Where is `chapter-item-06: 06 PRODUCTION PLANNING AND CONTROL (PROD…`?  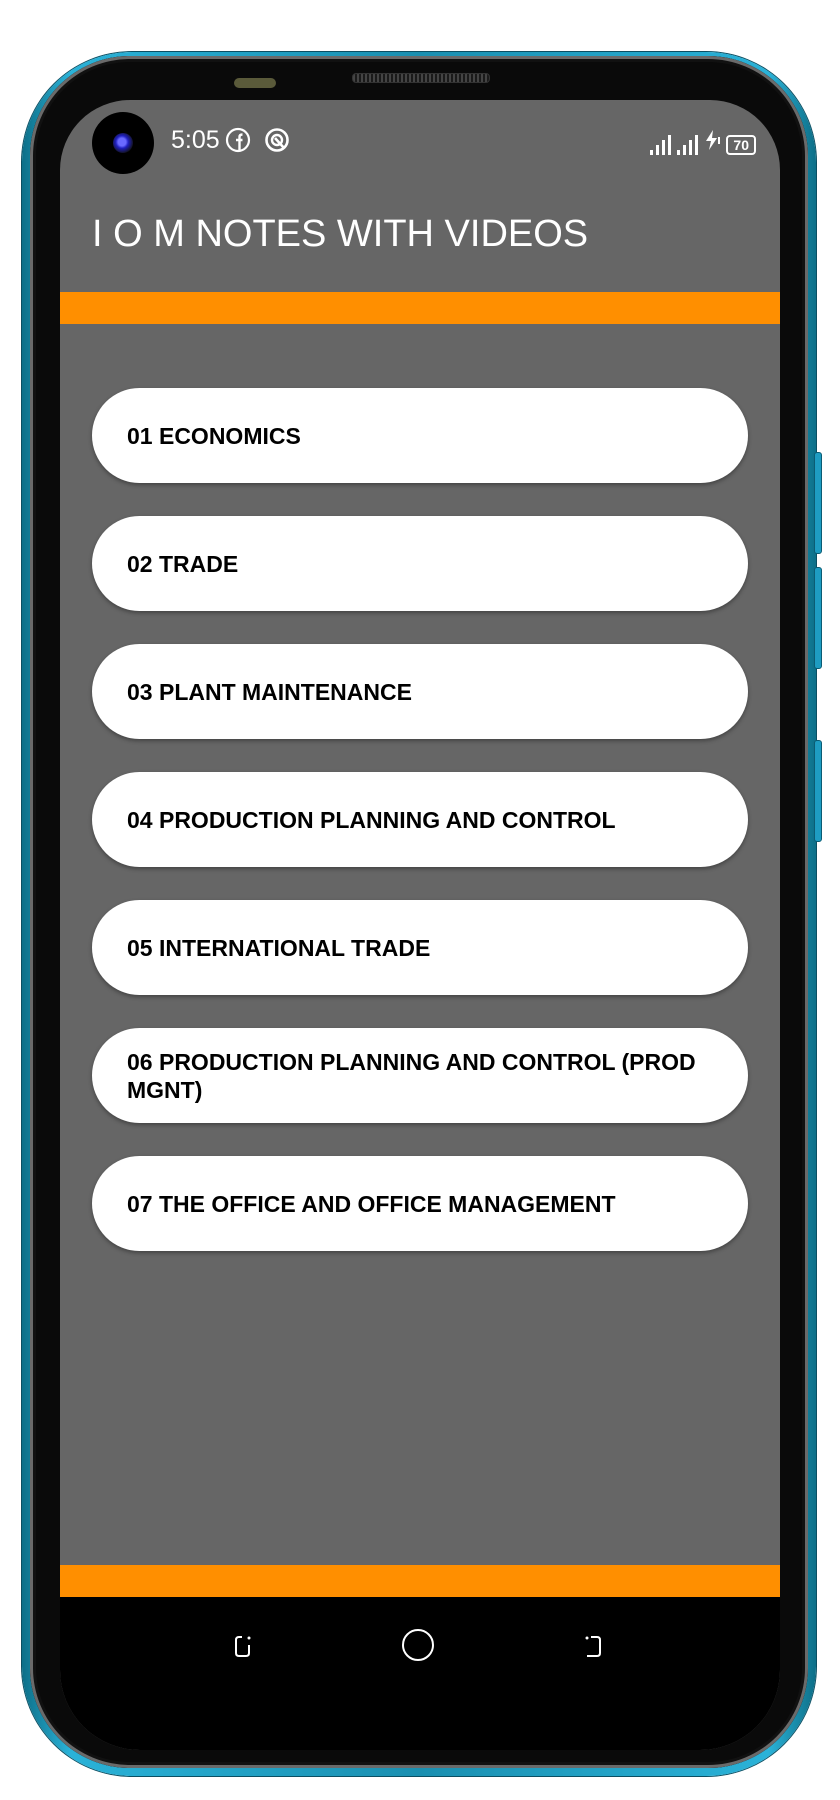
chapter-item-06: 06 PRODUCTION PLANNING AND CONTROL (PROD… is located at coordinates (420, 1075).